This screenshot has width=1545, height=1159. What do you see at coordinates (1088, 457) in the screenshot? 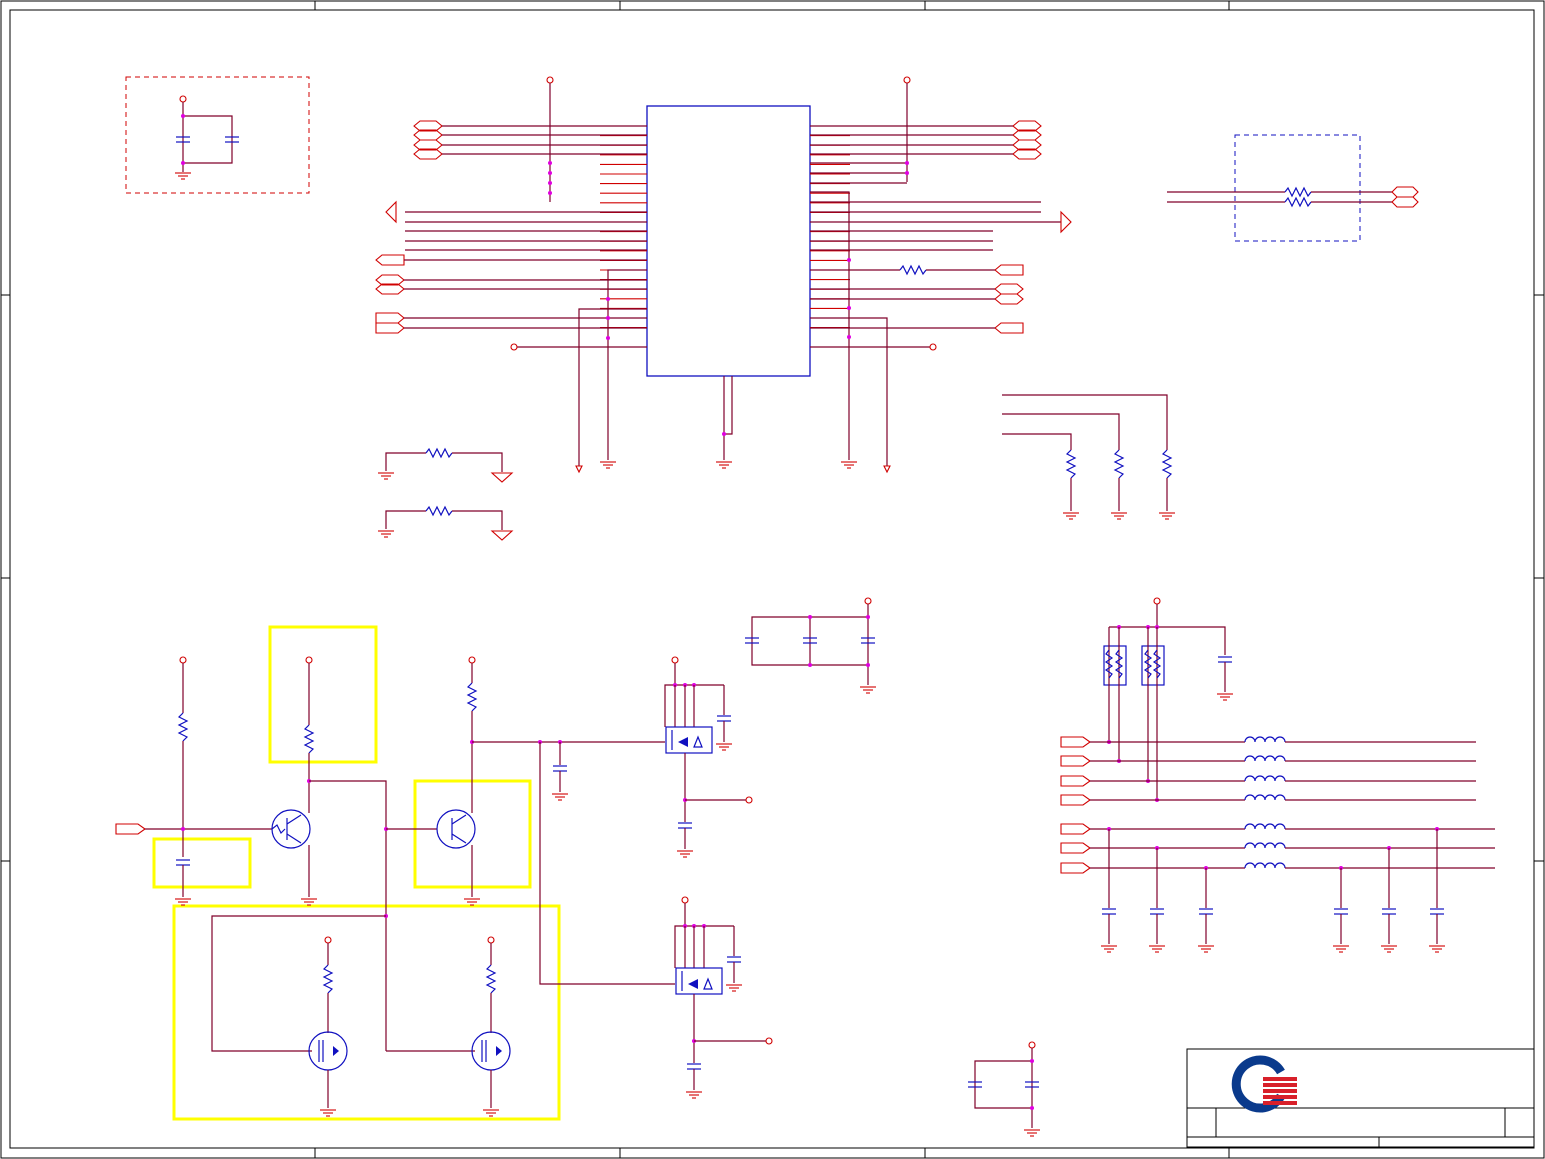
I see `pulldown-resistors` at bounding box center [1088, 457].